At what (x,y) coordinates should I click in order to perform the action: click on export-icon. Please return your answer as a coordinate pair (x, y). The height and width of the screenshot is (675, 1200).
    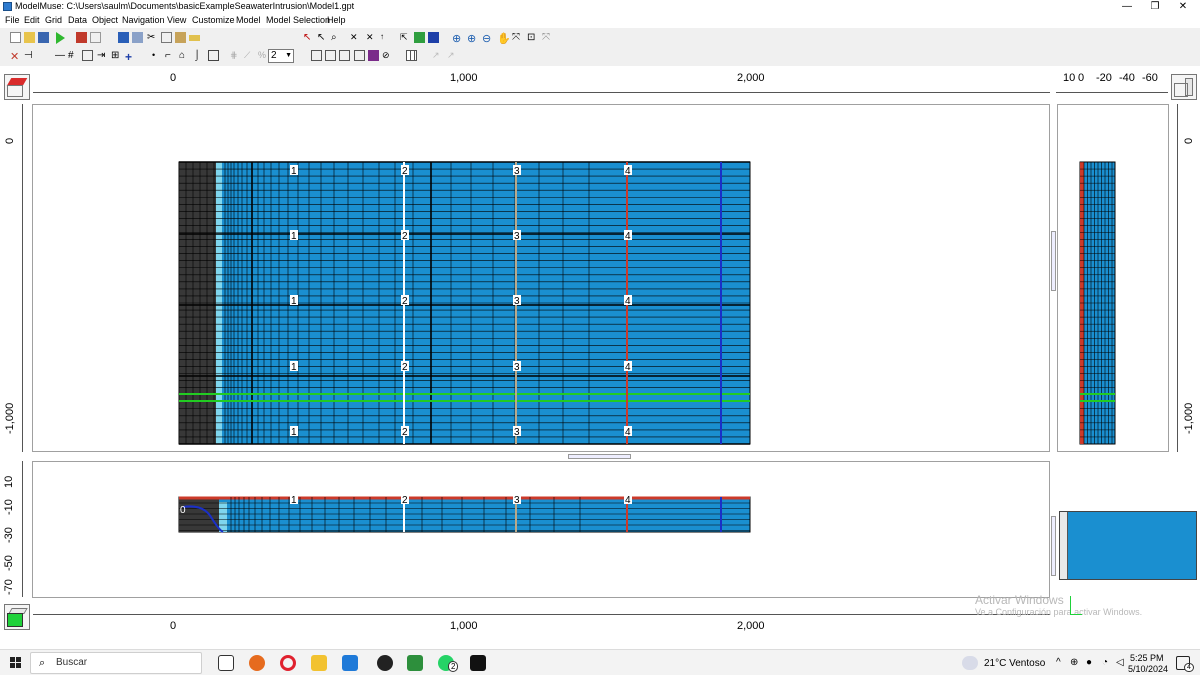
    Looking at the image, I should click on (81, 37).